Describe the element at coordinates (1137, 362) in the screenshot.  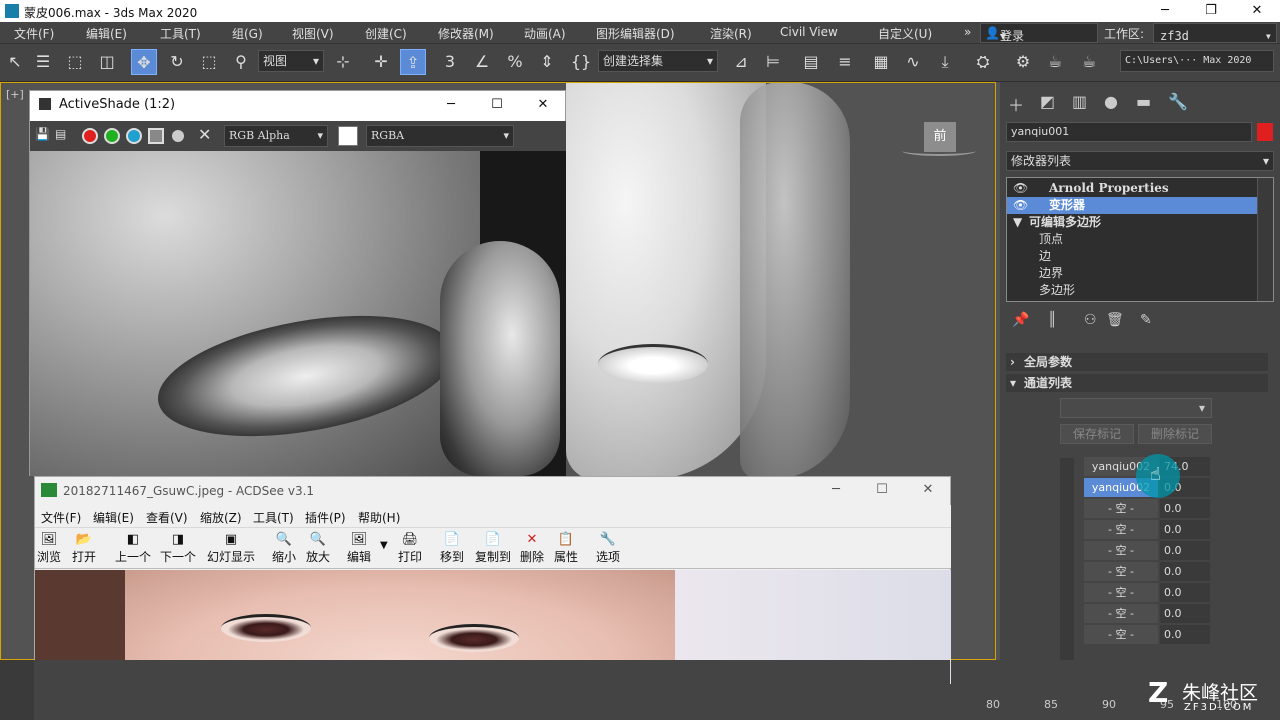
I see `rollout-global-params: › 全局参数` at that location.